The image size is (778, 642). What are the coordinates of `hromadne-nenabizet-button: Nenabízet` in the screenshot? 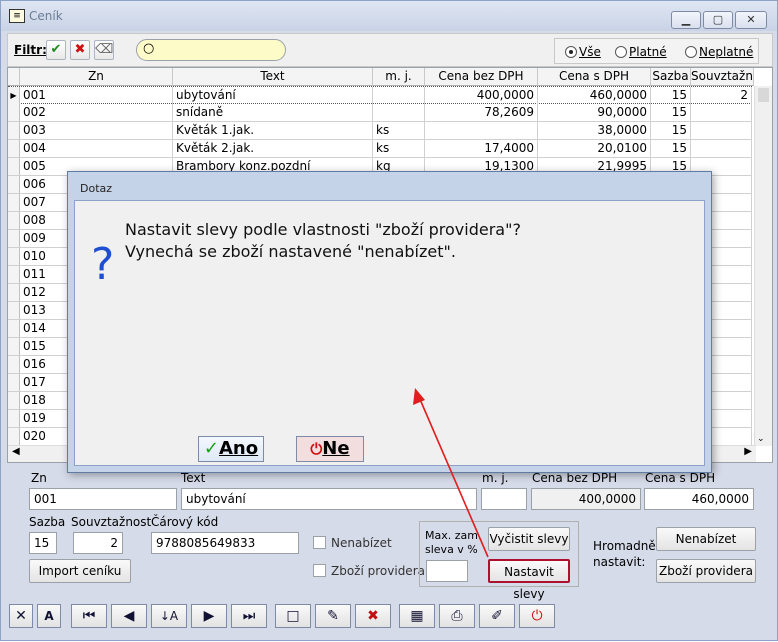 It's located at (706, 539).